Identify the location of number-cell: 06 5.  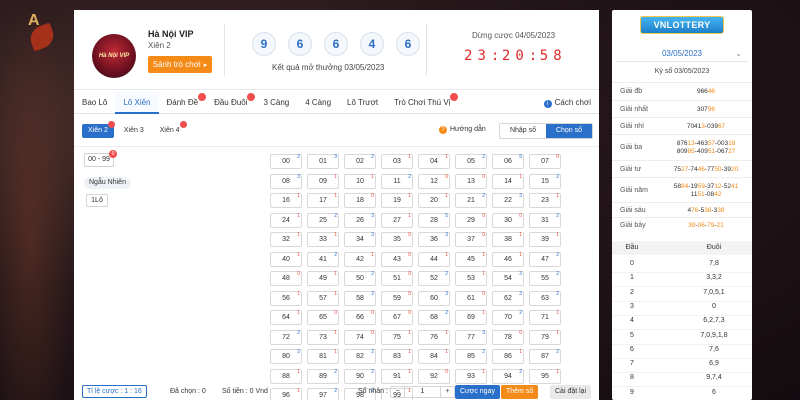
(508, 161).